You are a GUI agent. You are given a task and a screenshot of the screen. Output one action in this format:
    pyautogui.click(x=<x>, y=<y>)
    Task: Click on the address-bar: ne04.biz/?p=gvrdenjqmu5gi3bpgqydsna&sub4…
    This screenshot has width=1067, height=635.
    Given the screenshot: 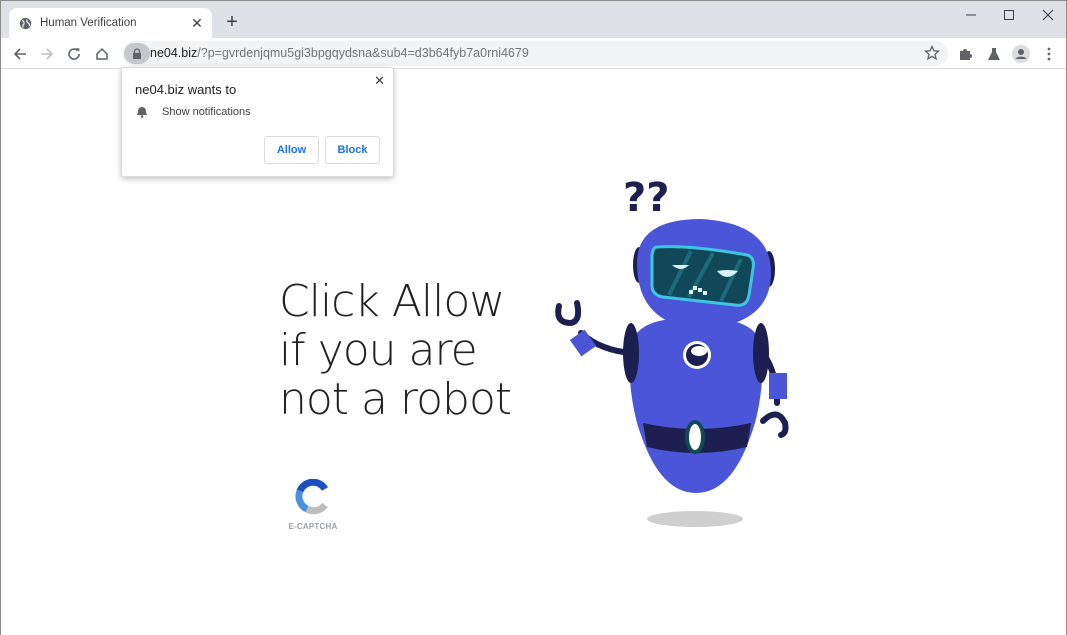 What is the action you would take?
    pyautogui.click(x=535, y=53)
    